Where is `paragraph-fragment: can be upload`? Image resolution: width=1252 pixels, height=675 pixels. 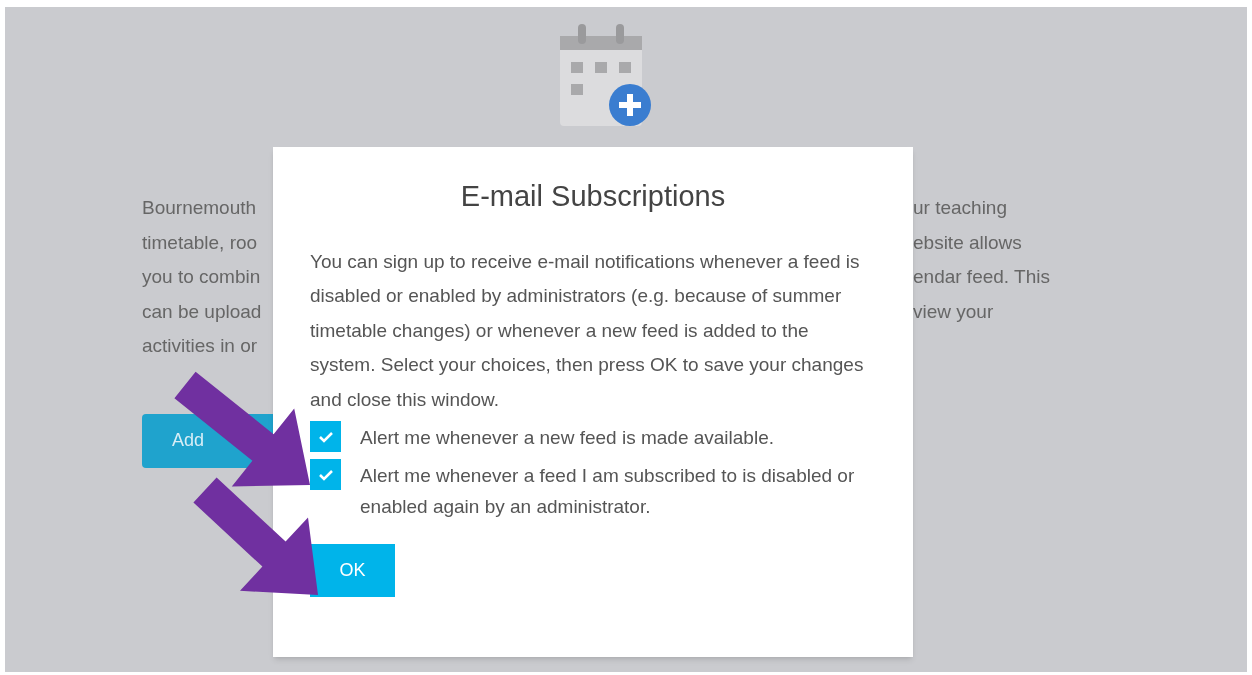
paragraph-fragment: can be upload is located at coordinates (202, 311).